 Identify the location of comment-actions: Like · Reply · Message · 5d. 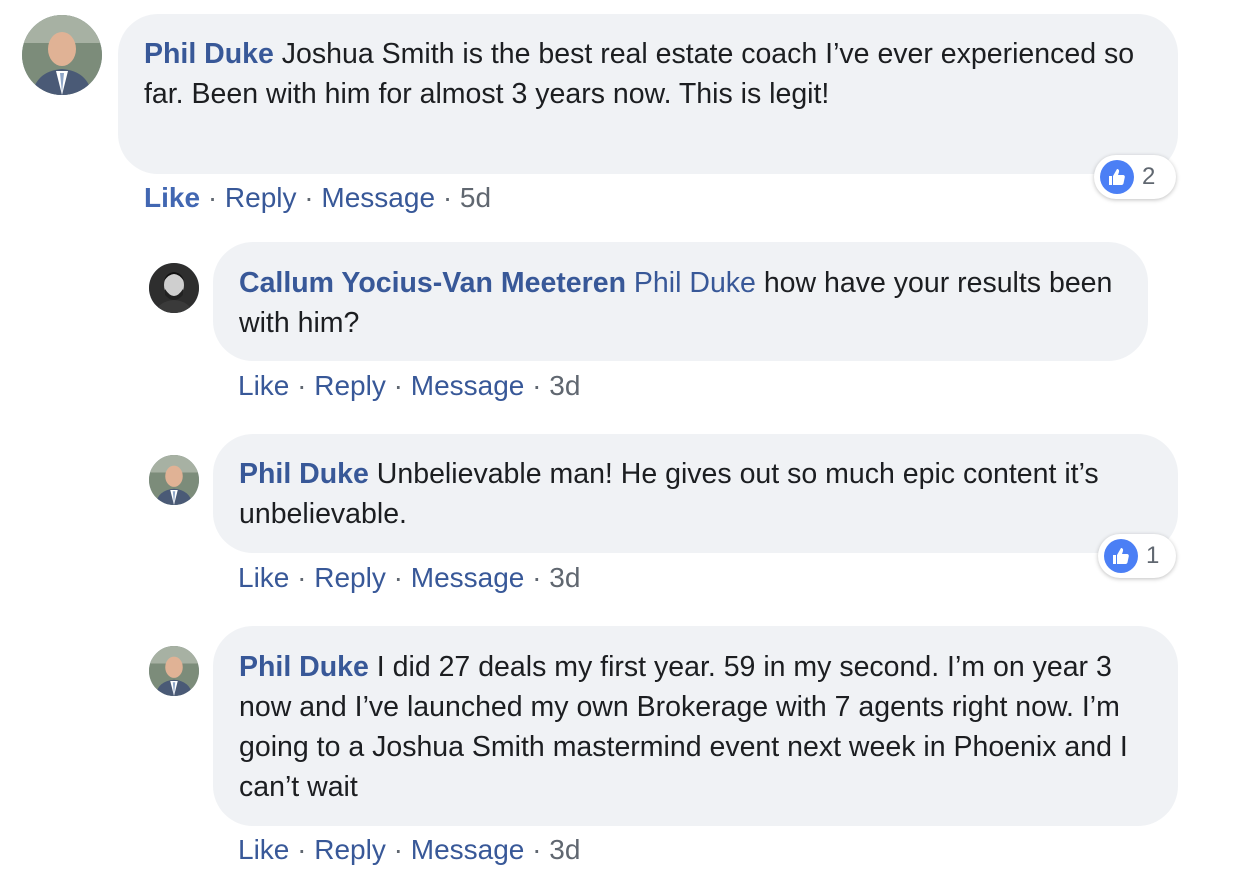
(317, 198).